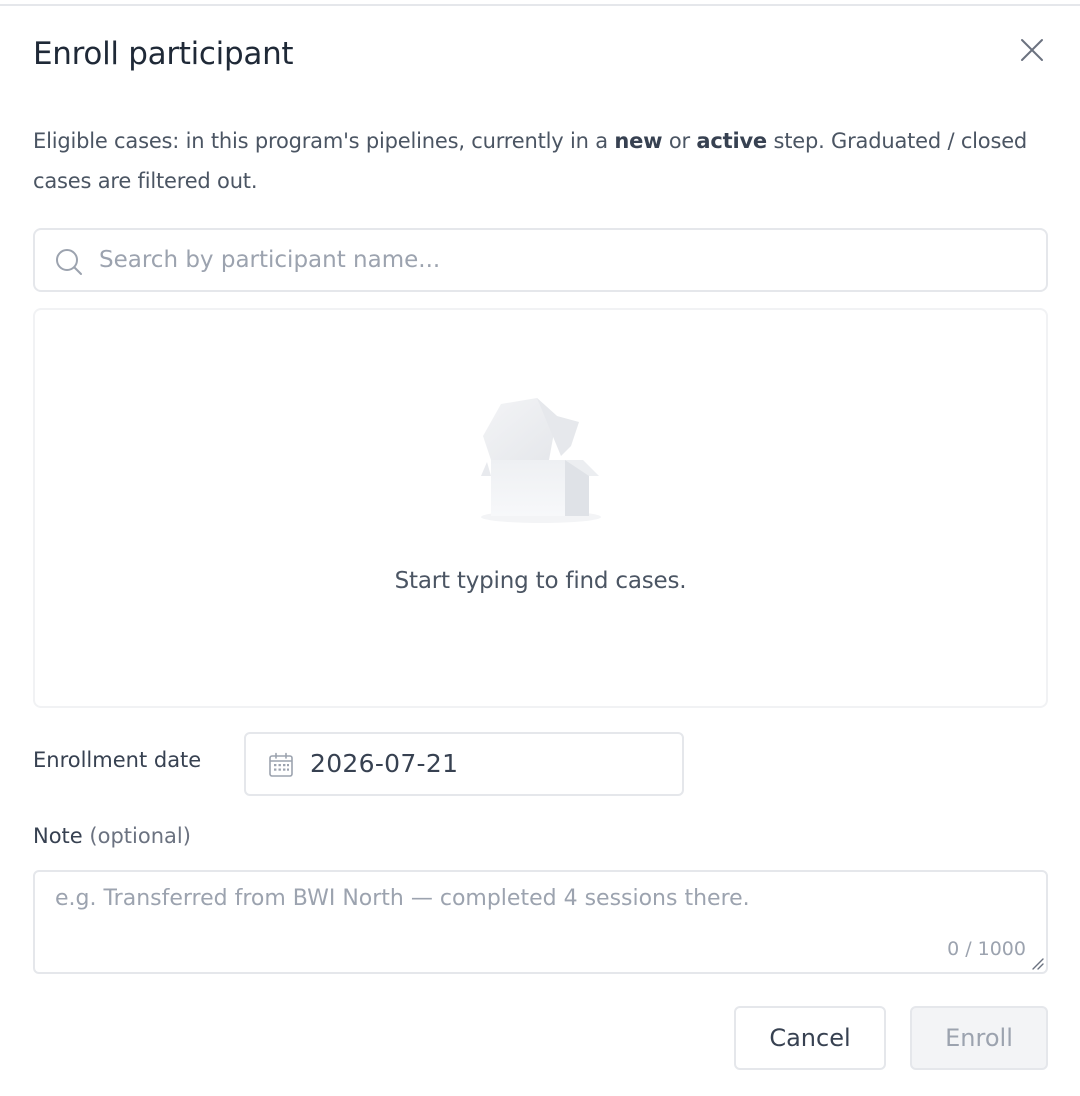  Describe the element at coordinates (541, 460) in the screenshot. I see `empty-box-illustration` at that location.